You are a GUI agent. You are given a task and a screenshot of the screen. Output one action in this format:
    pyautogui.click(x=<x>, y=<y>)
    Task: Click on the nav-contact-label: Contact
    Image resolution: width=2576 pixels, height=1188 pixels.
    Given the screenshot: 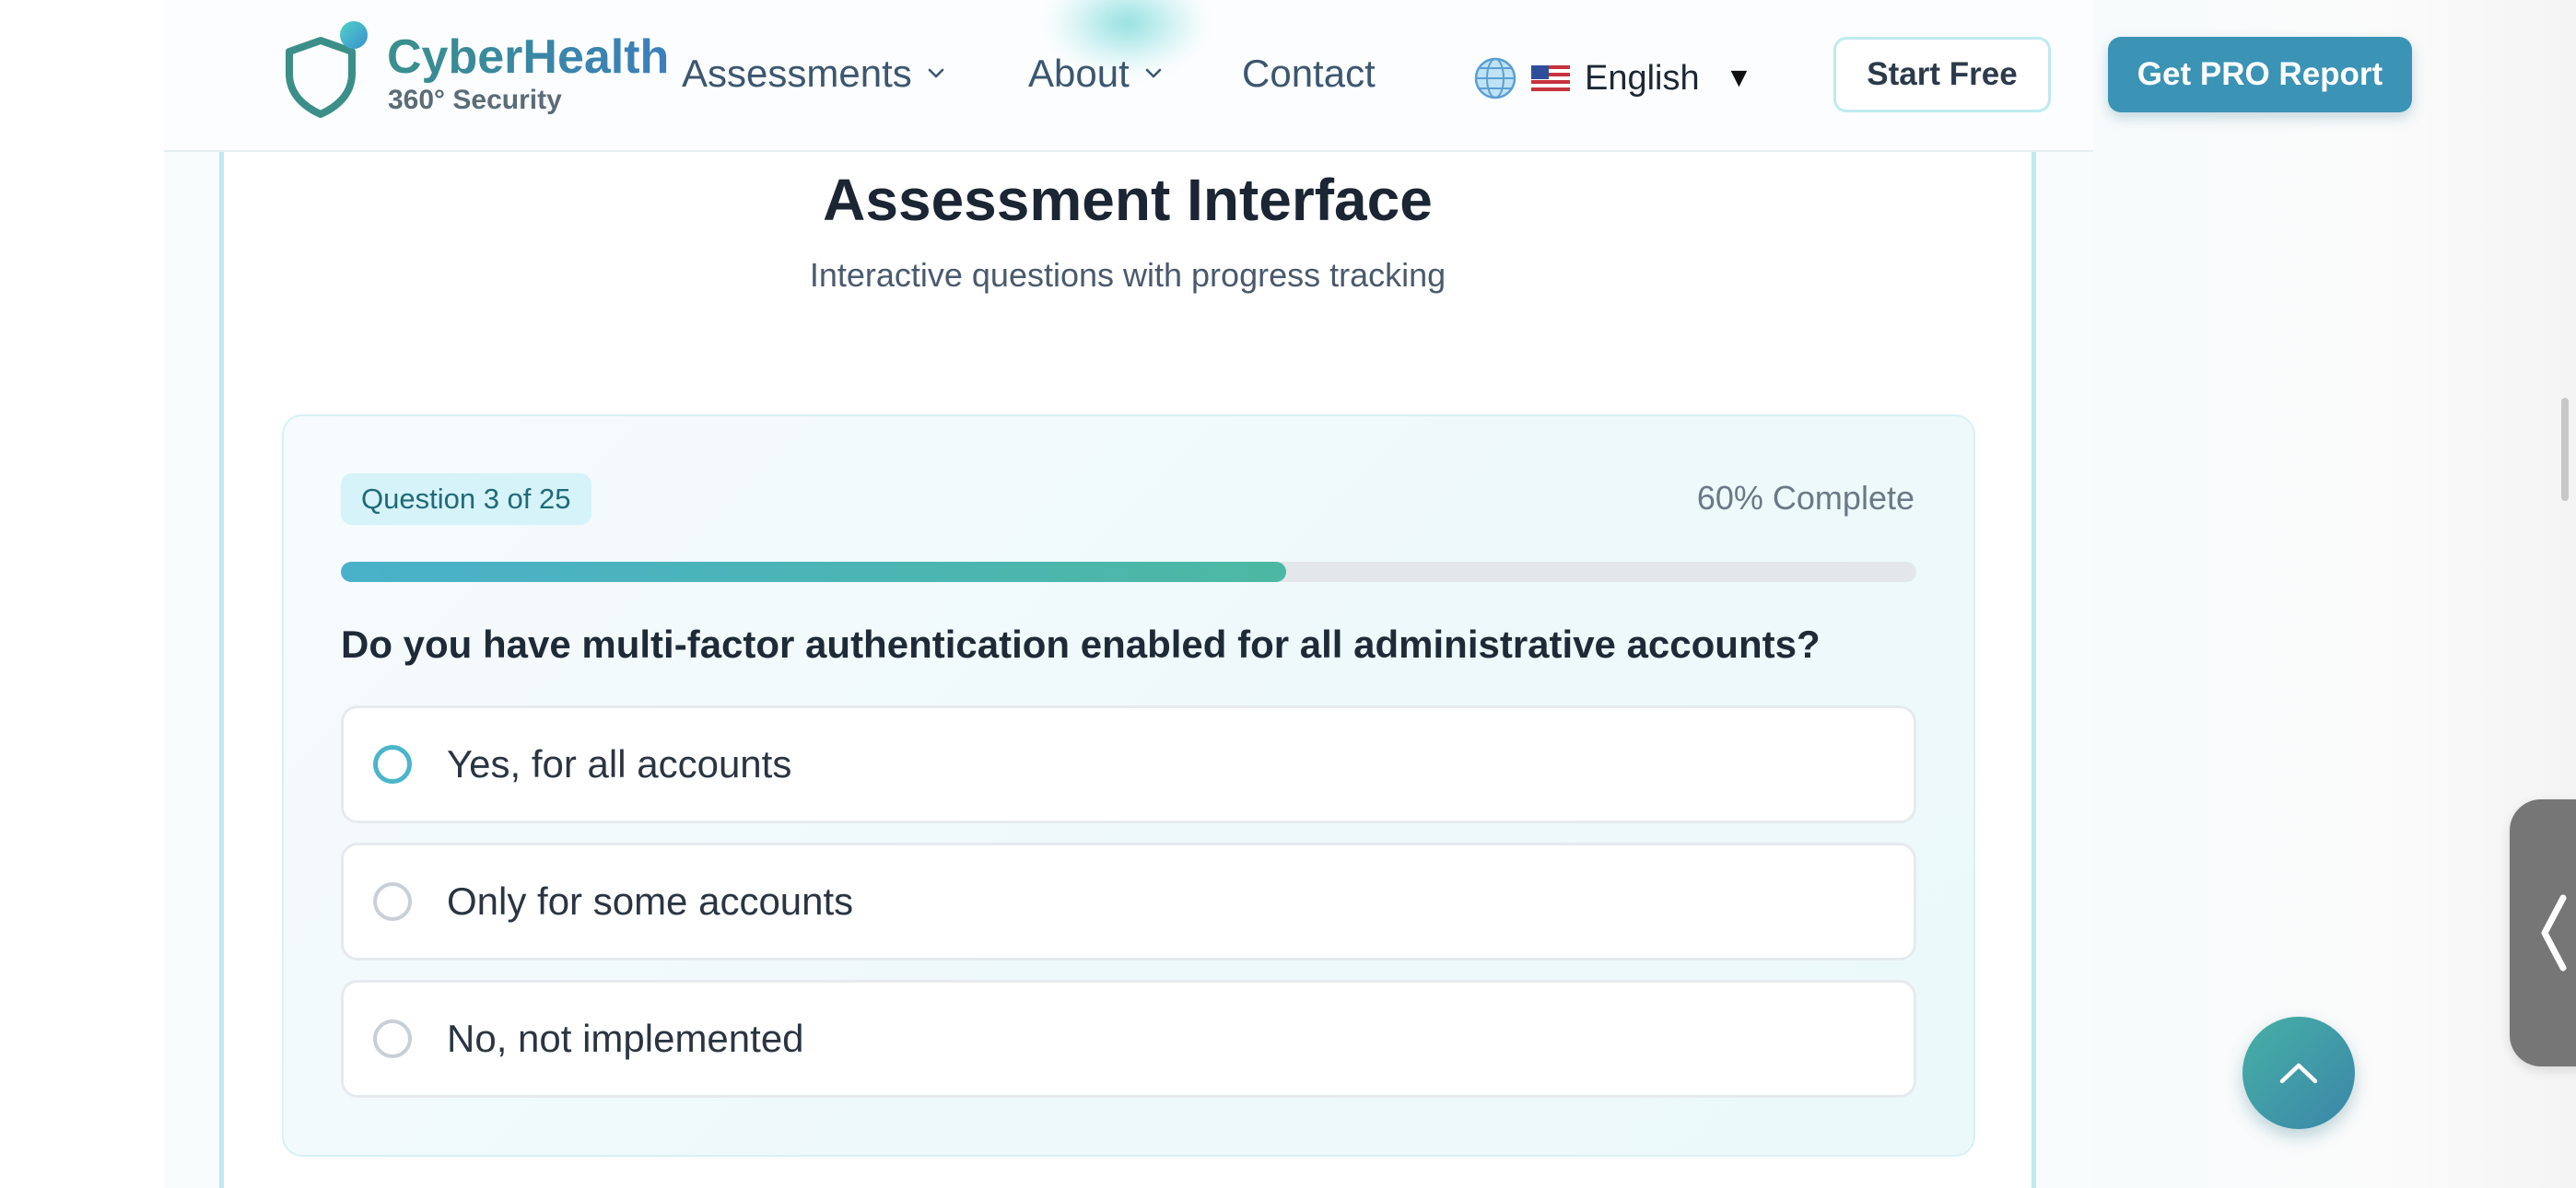 What is the action you would take?
    pyautogui.click(x=1309, y=73)
    